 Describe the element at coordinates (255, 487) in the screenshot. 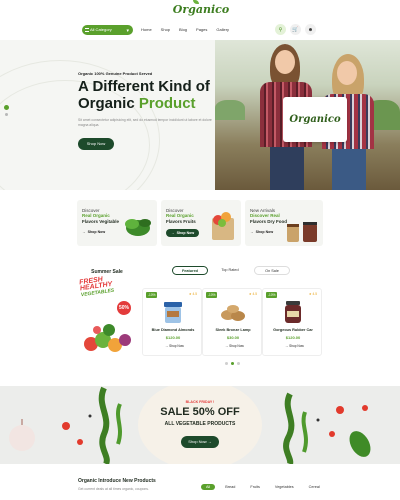

I see `filter-tab-fruits: Fruits` at that location.